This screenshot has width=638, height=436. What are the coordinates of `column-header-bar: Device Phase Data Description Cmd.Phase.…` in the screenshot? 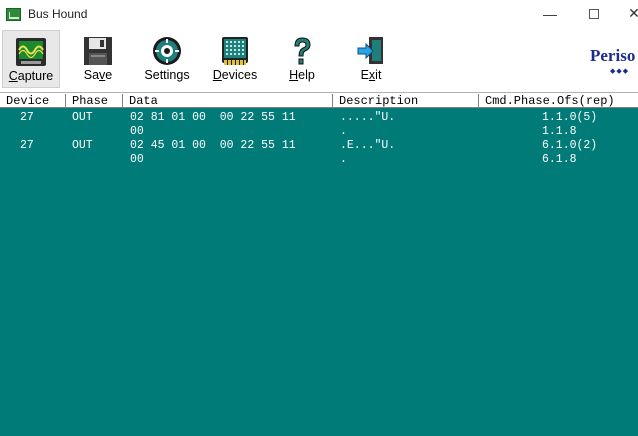 It's located at (319, 100).